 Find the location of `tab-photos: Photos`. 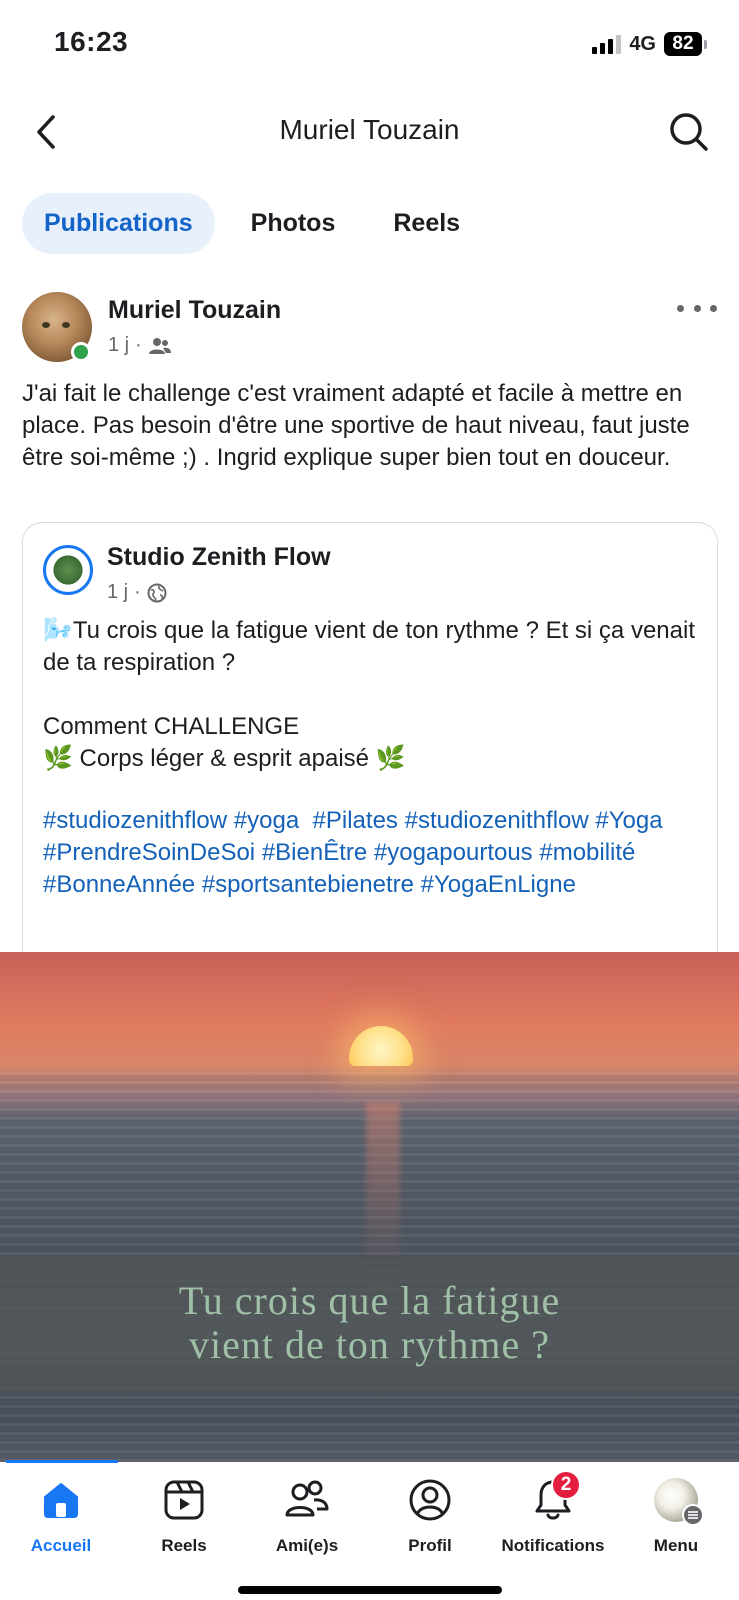

tab-photos: Photos is located at coordinates (293, 223).